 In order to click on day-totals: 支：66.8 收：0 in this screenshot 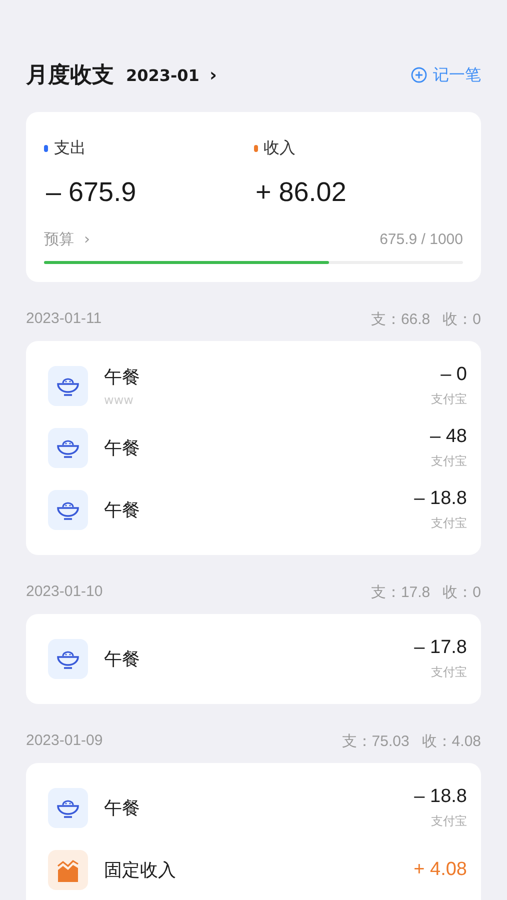, I will do `click(425, 319)`.